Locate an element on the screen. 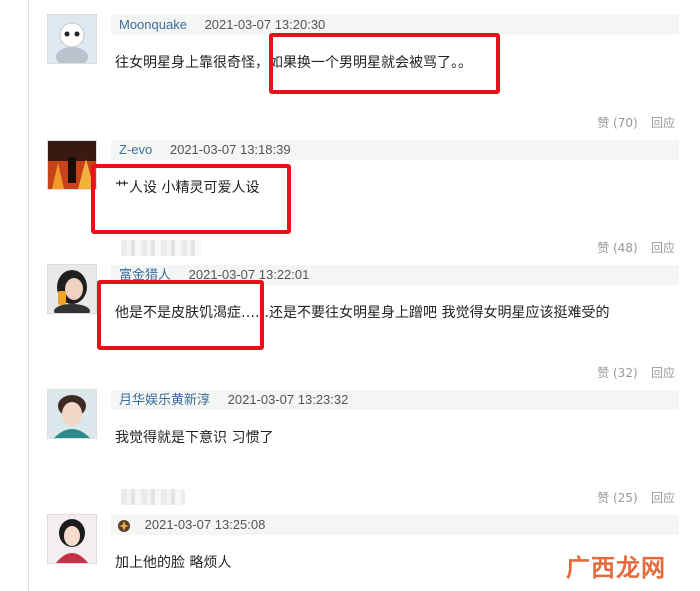 The width and height of the screenshot is (700, 591). comment-meta: 2021-03-07 13:25:08 is located at coordinates (395, 525).